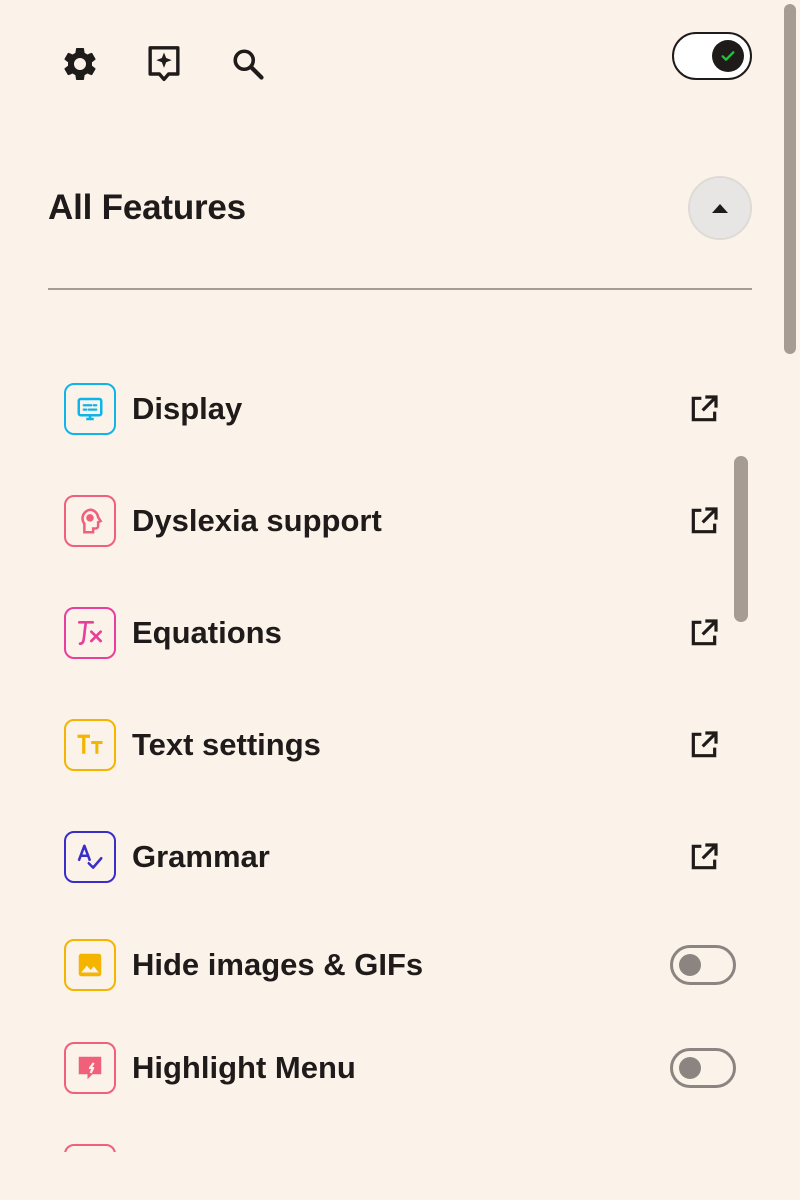 Image resolution: width=800 pixels, height=1200 pixels. I want to click on ai-assistant-button, so click(164, 64).